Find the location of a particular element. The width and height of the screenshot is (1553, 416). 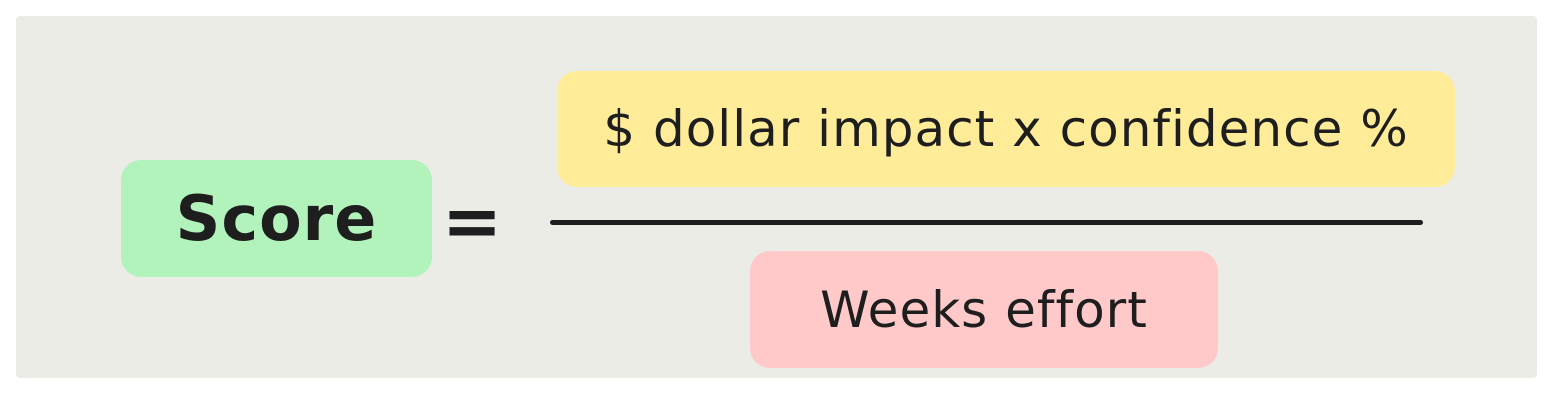

score-label: Score is located at coordinates (276, 218).